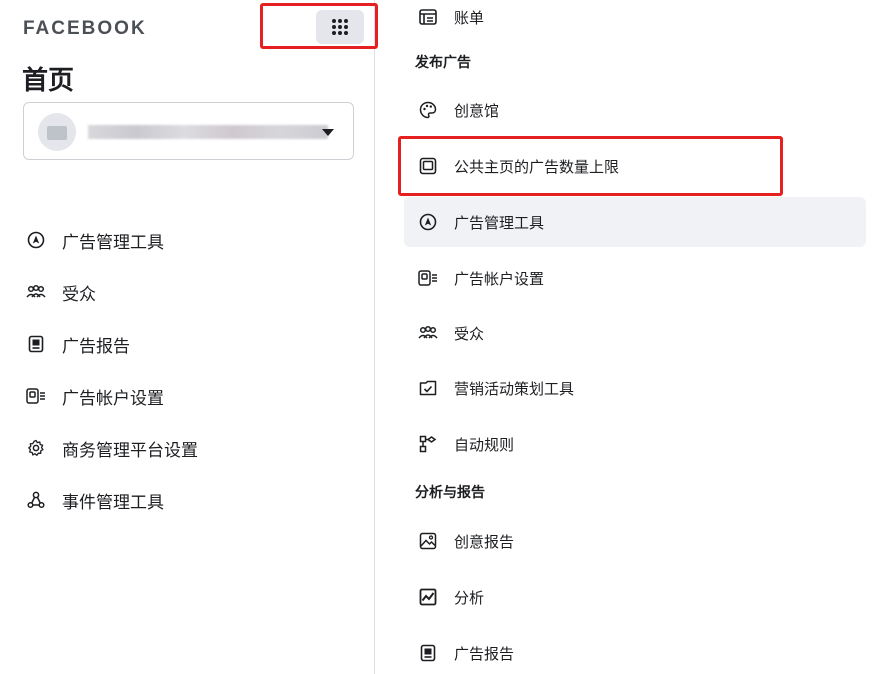  What do you see at coordinates (635, 222) in the screenshot?
I see `menu-item-ads-manager: 广告管理工具` at bounding box center [635, 222].